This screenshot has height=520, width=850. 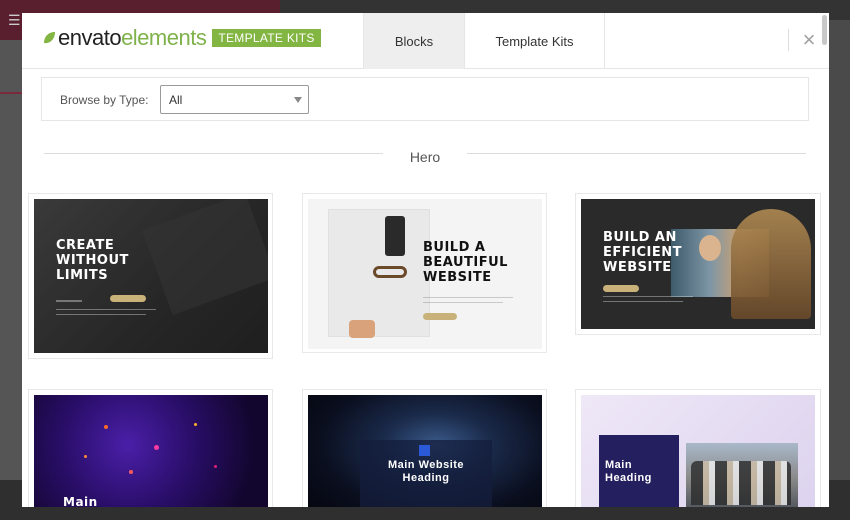 I want to click on template-thumbnail: CREATE WITHOUT LIMITS, so click(x=151, y=276).